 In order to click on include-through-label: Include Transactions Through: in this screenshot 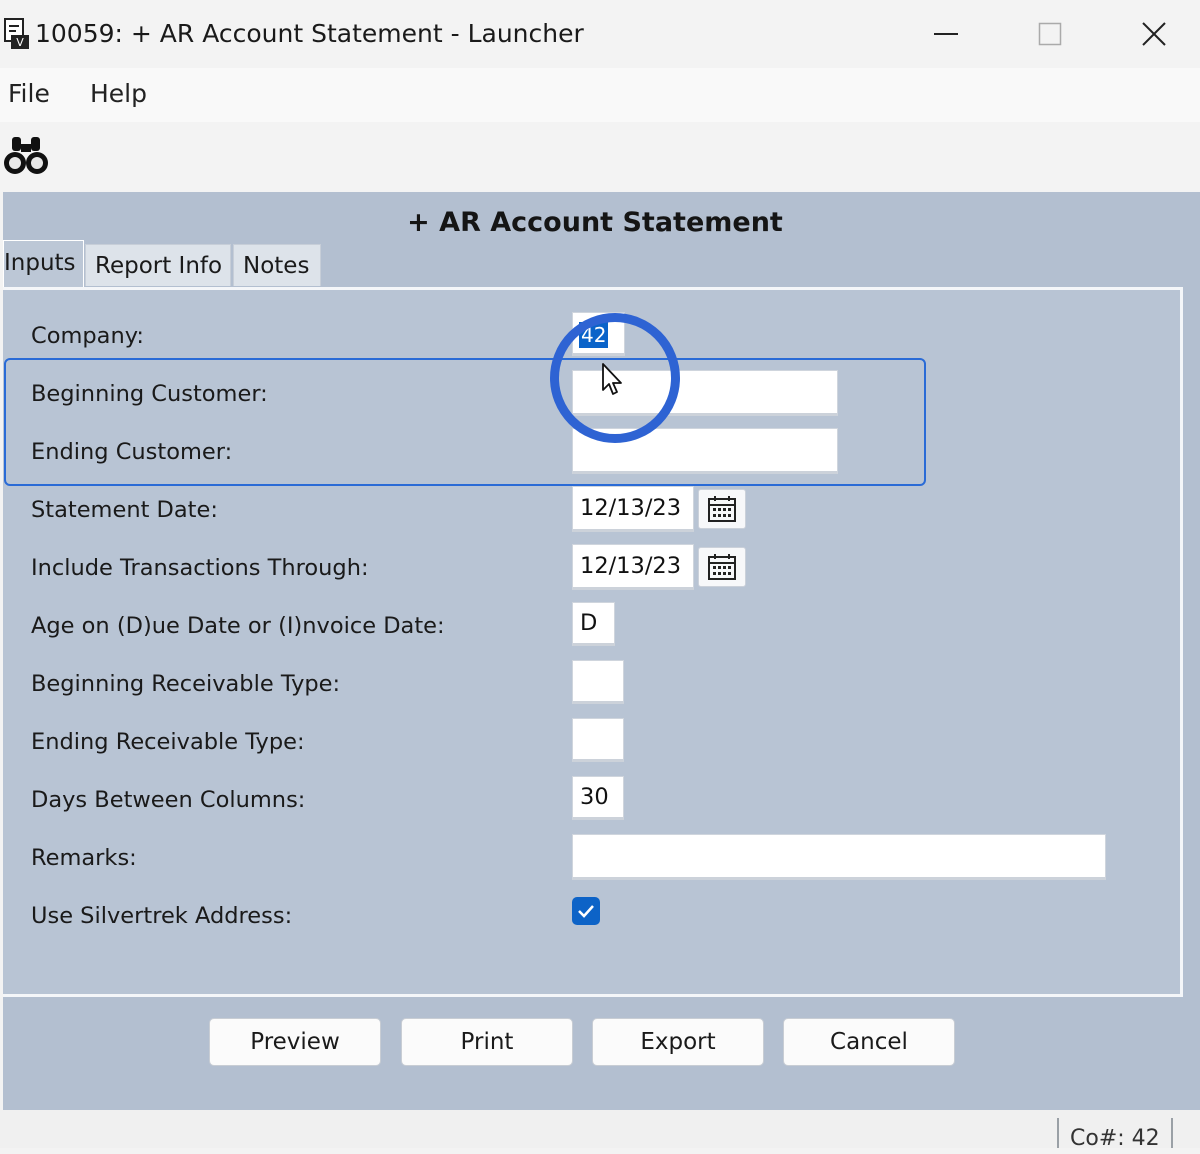, I will do `click(200, 568)`.